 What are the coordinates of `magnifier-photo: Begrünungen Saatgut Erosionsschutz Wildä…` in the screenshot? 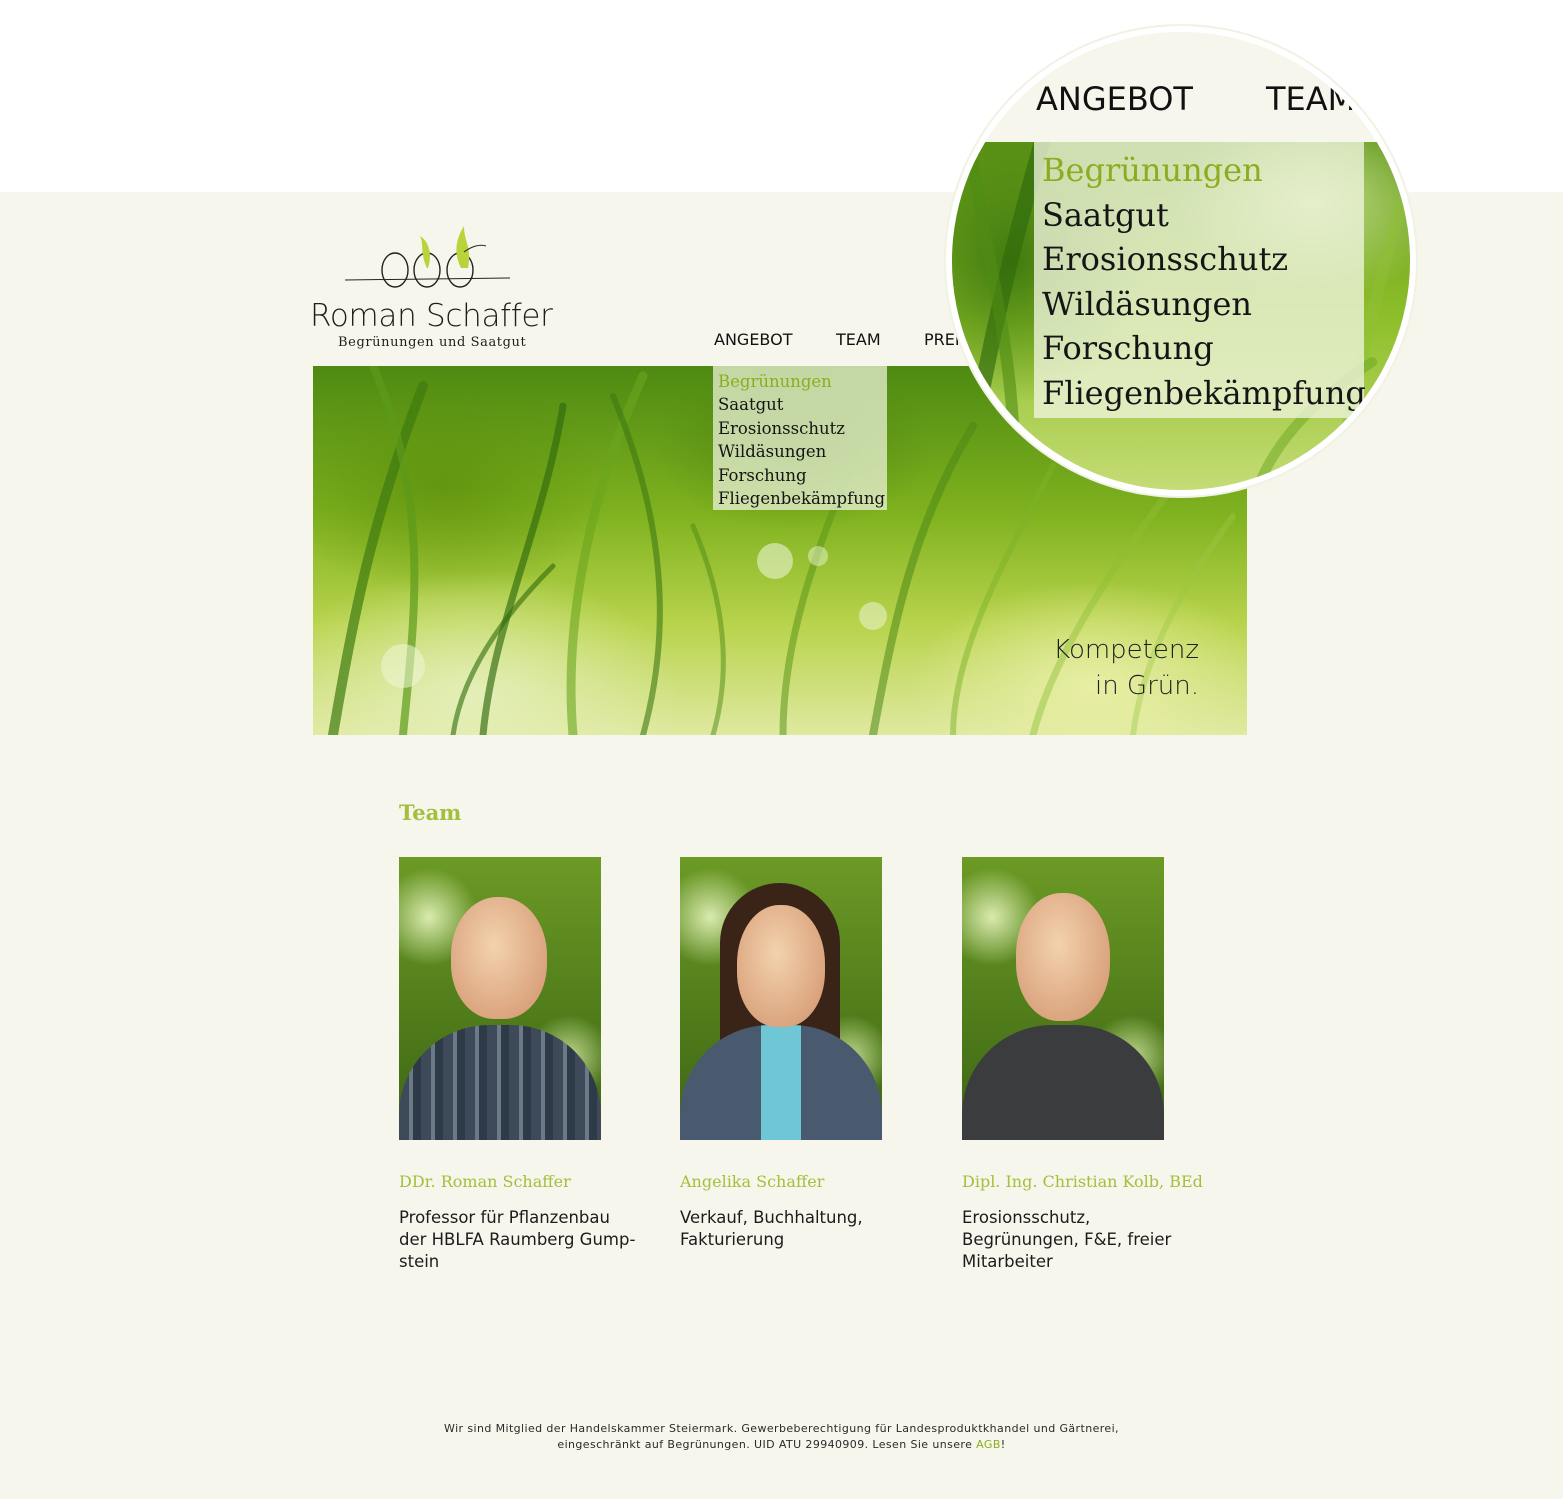 It's located at (1181, 316).